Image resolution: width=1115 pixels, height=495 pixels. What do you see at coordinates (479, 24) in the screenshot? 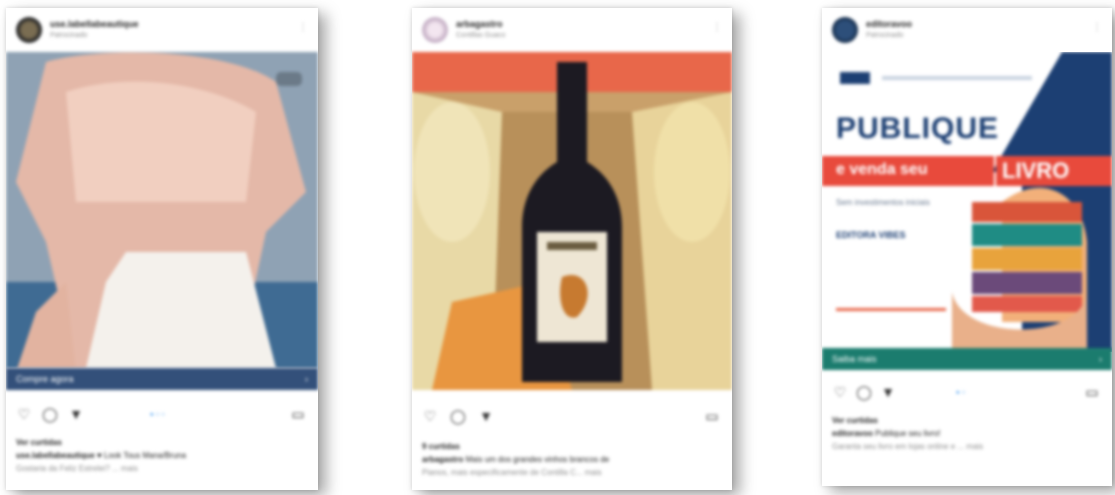
I see `post-username: arbagastro` at bounding box center [479, 24].